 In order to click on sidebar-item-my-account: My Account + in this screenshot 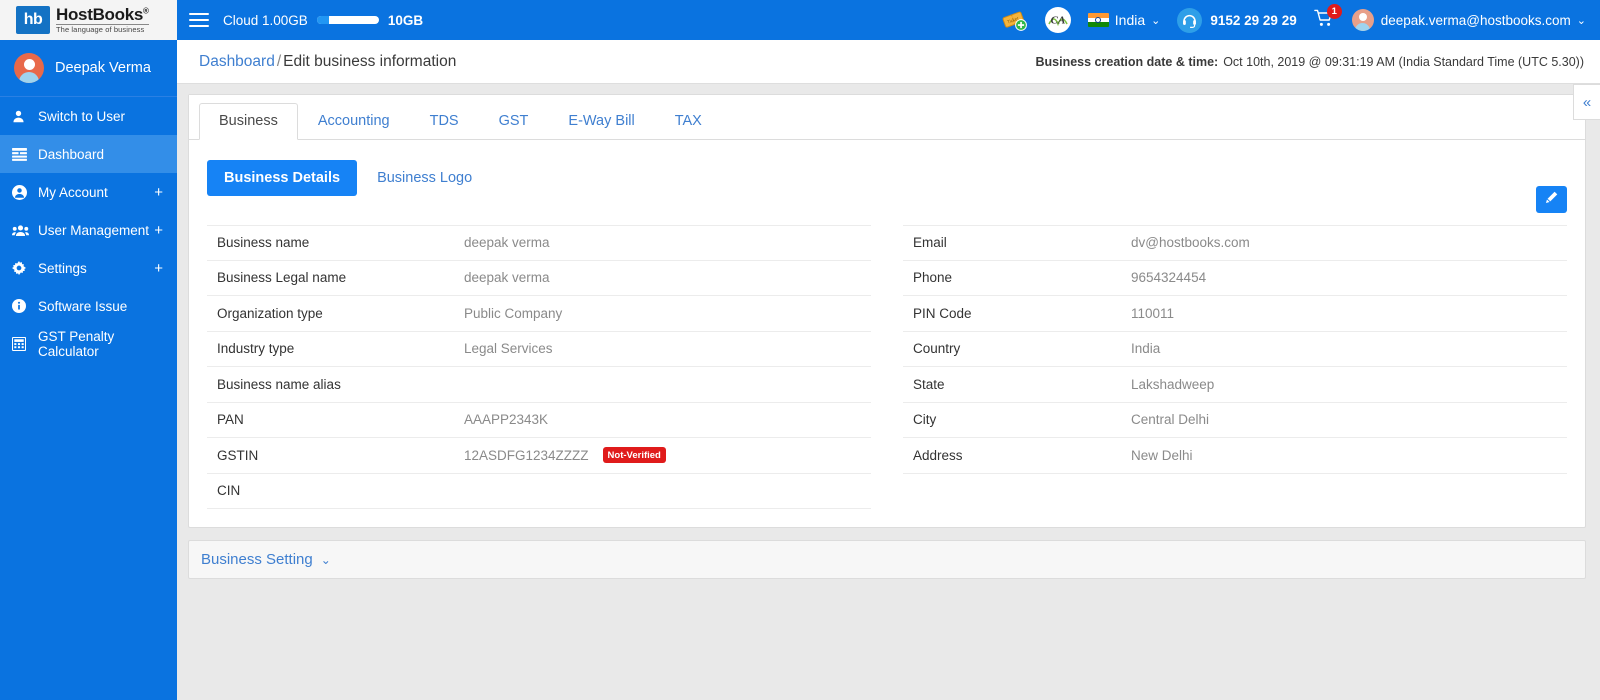, I will do `click(88, 192)`.